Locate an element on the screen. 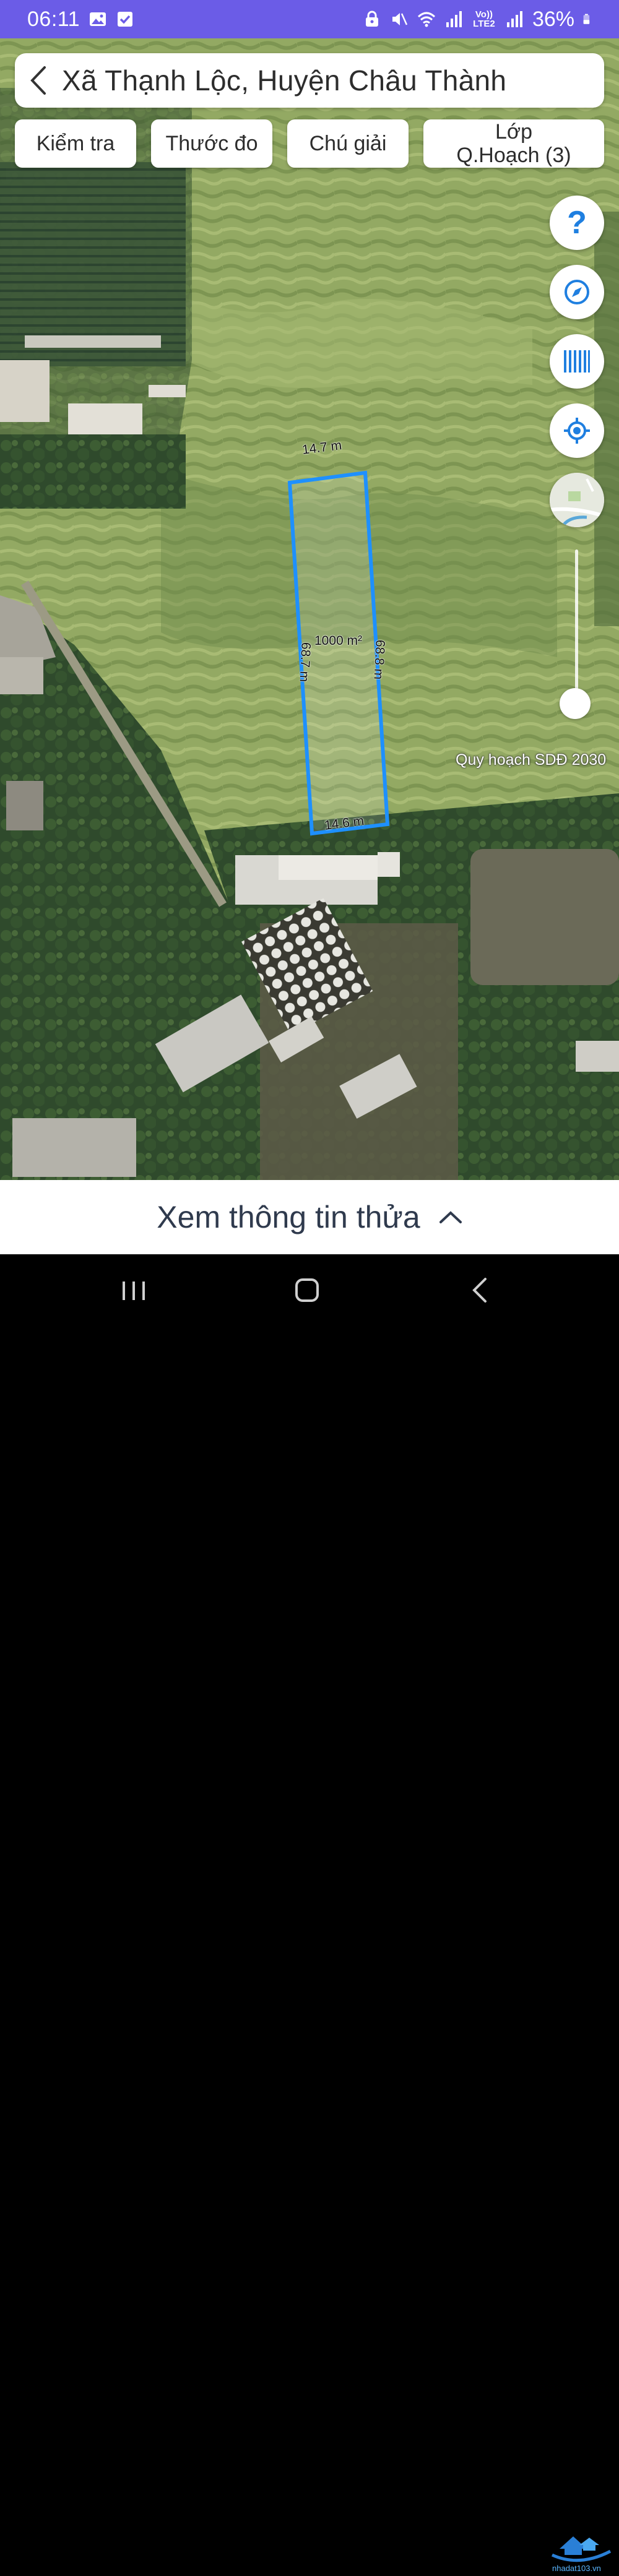 This screenshot has height=2576, width=619. help-button: ? is located at coordinates (577, 223).